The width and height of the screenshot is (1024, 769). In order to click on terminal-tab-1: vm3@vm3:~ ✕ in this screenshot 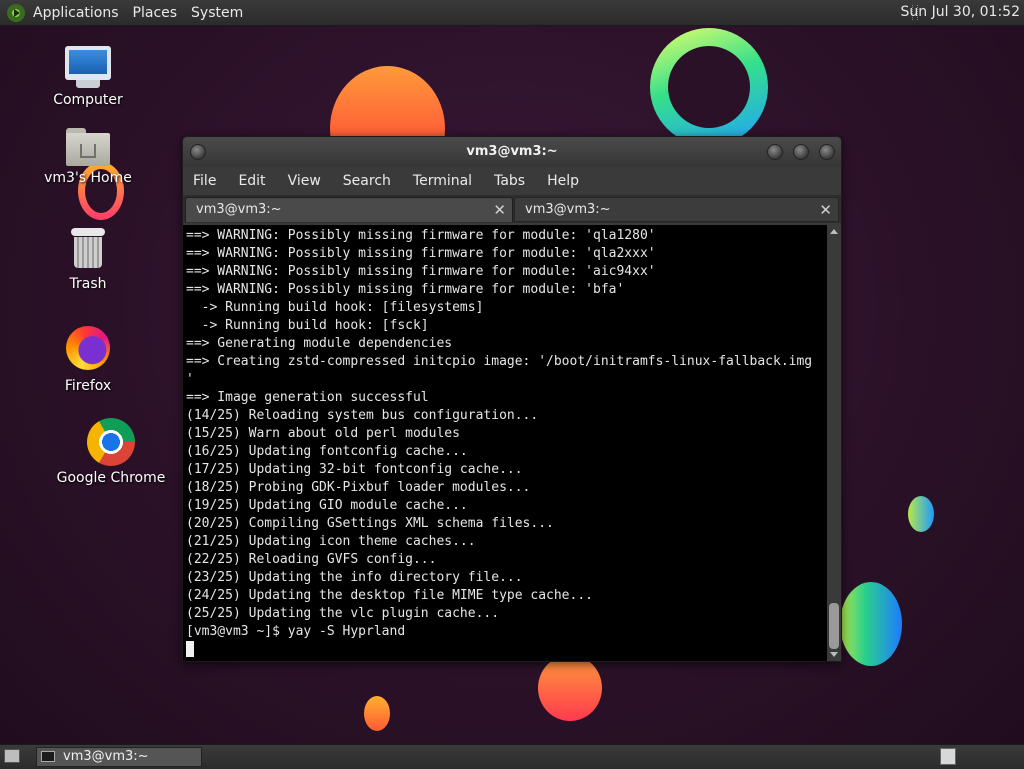, I will do `click(349, 209)`.